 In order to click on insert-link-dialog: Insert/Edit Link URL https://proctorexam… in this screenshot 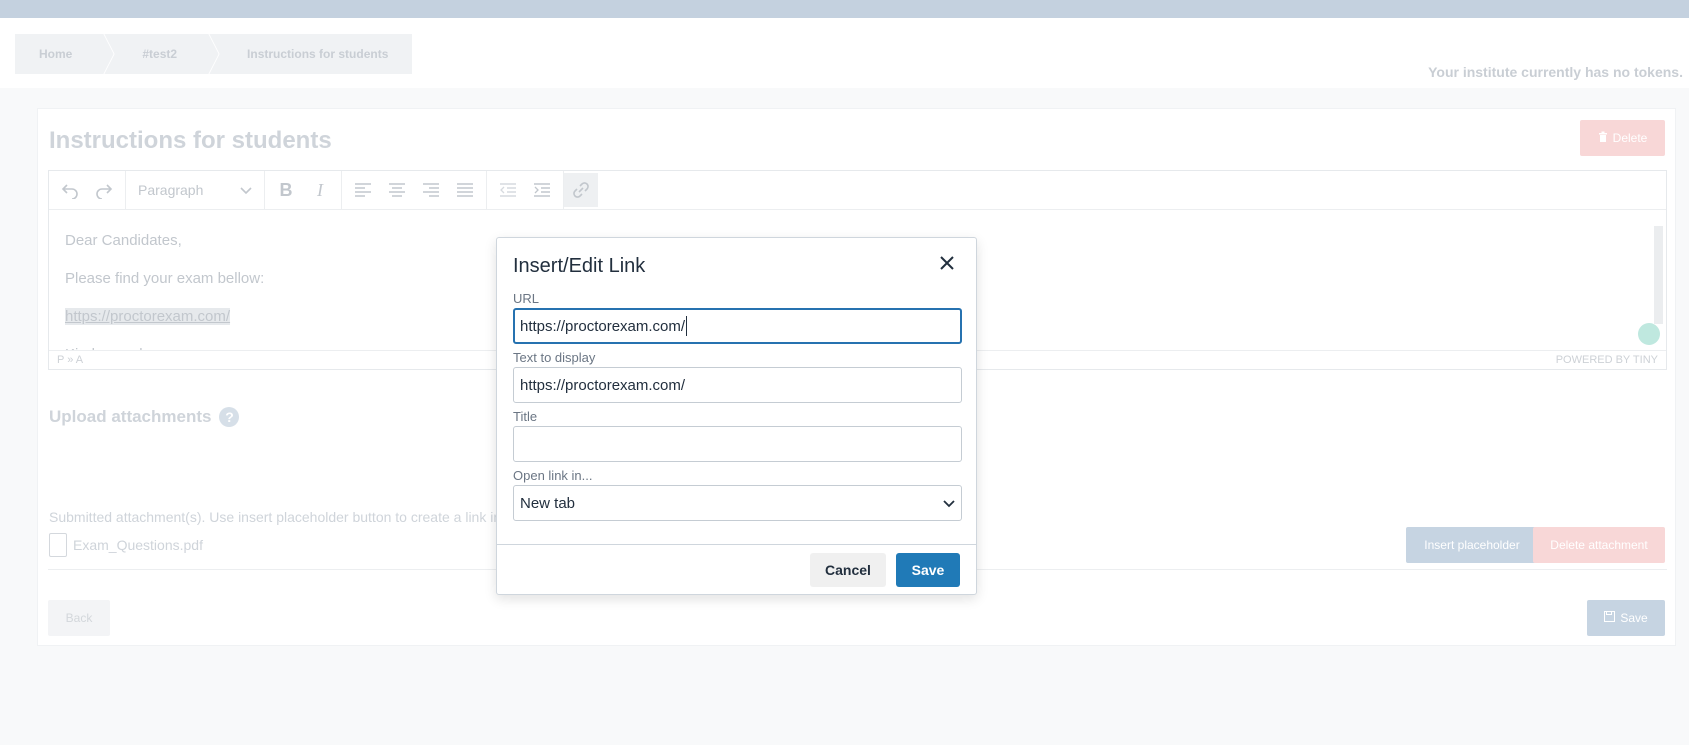, I will do `click(736, 416)`.